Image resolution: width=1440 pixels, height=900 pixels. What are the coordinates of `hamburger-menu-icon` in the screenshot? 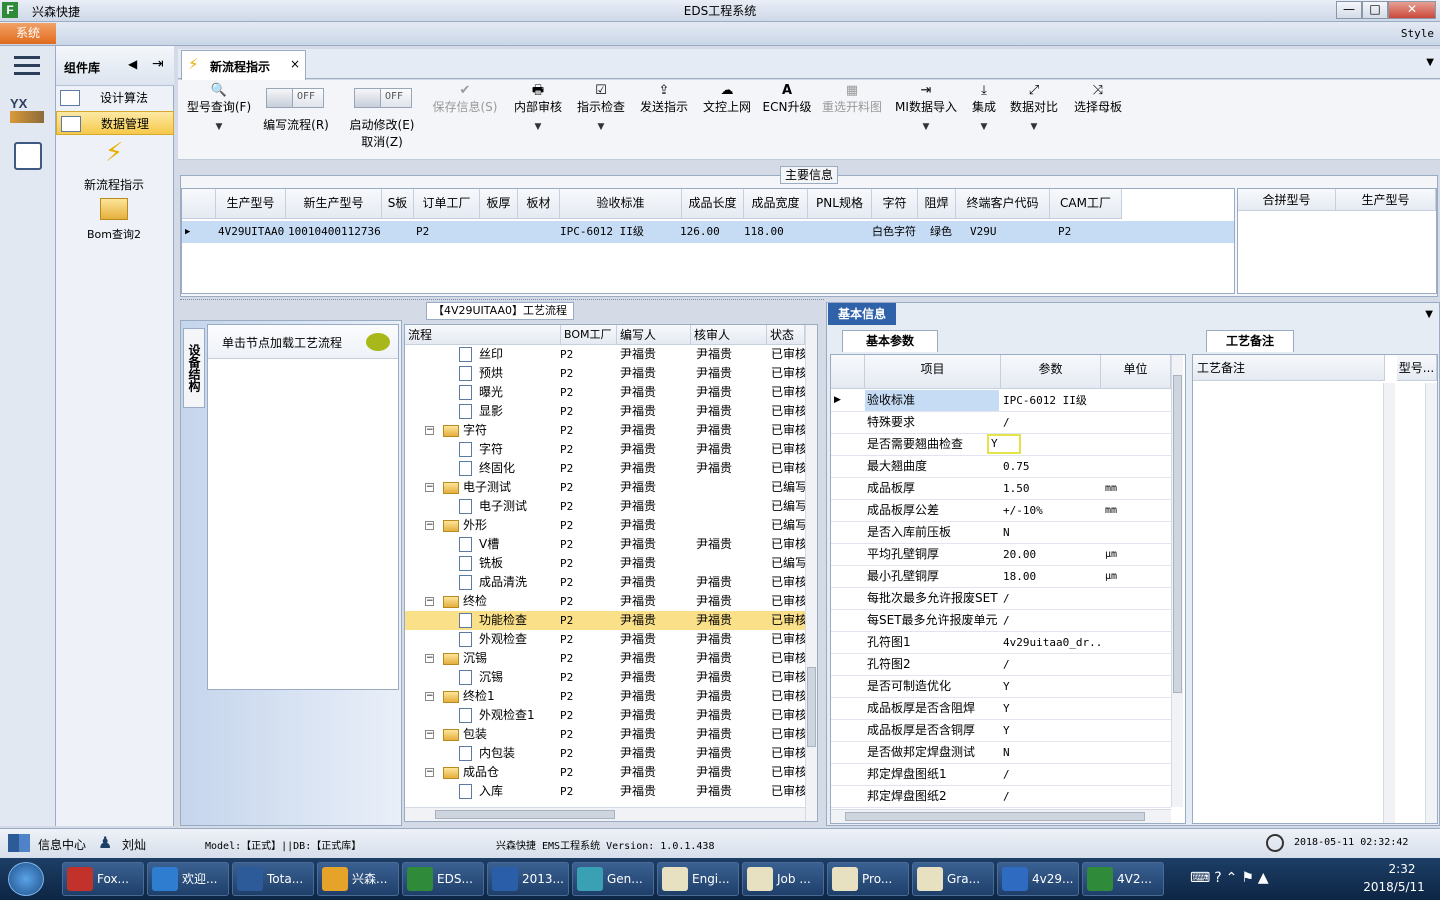 It's located at (27, 67).